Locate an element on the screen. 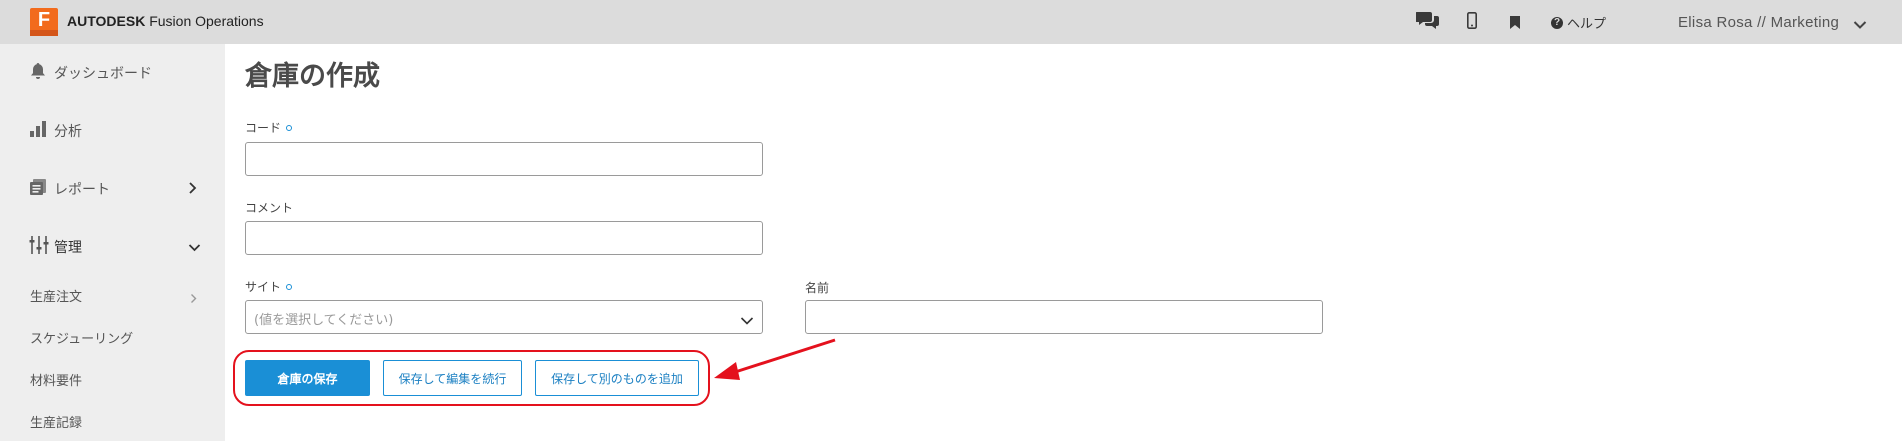 The image size is (1902, 441). name-label-text: 名前 is located at coordinates (817, 288).